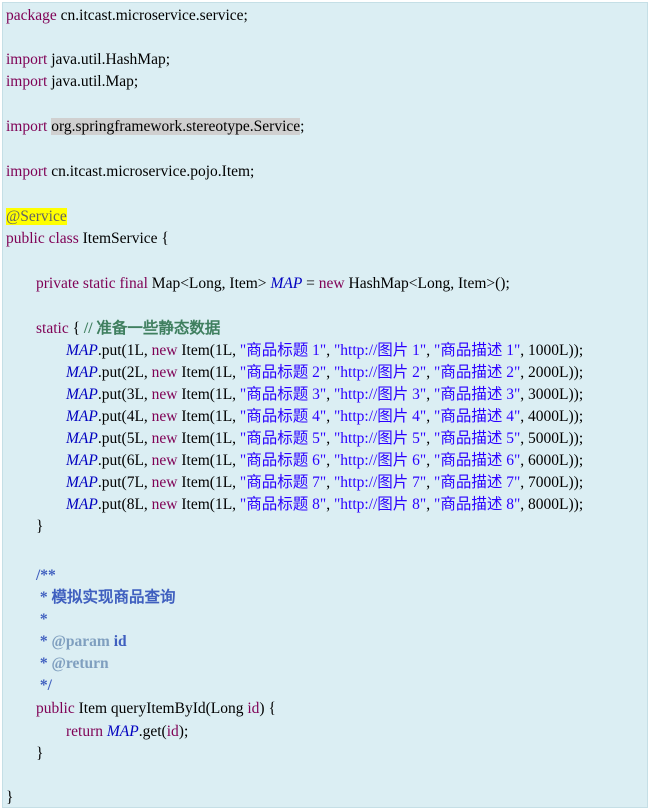 The image size is (650, 810). Describe the element at coordinates (127, 15) in the screenshot. I see `package-line: package cn.itcast.microservice.service;` at that location.